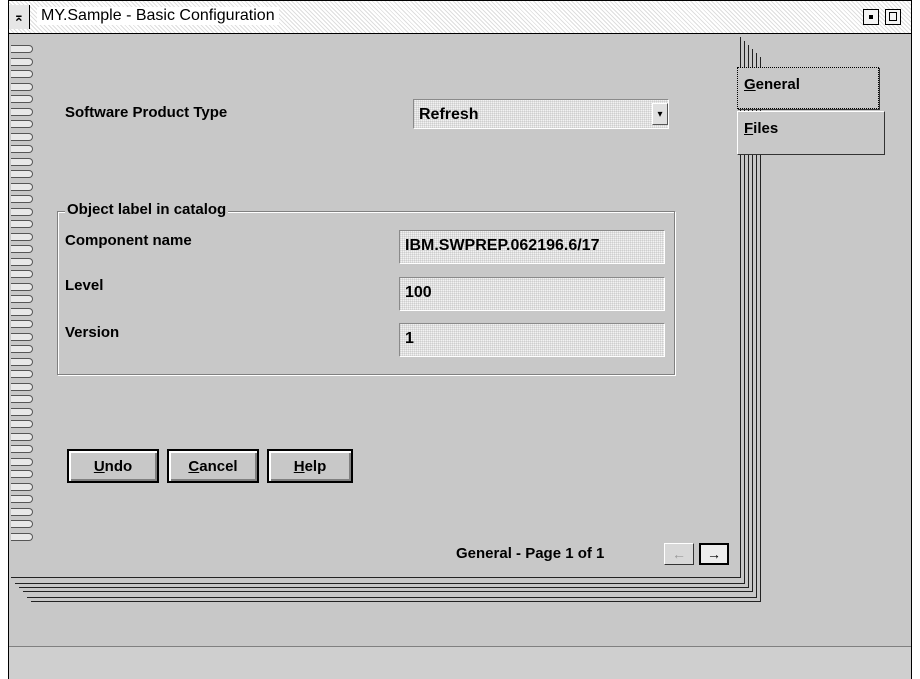 This screenshot has width=920, height=679. I want to click on help-button: Help, so click(310, 466).